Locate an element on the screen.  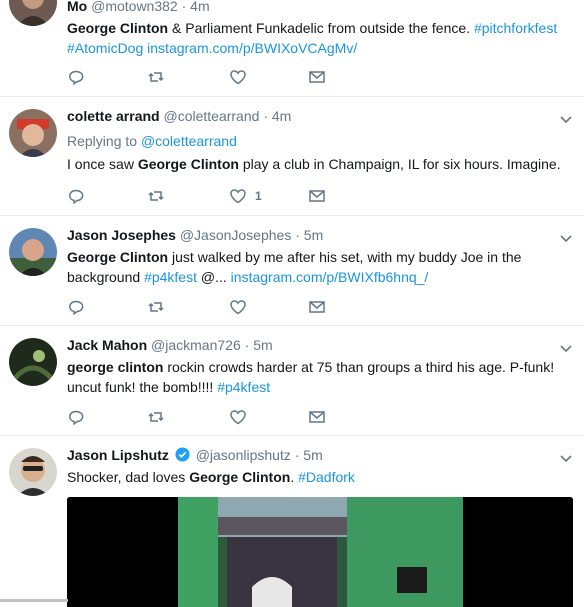
like-button: 1 is located at coordinates (245, 196).